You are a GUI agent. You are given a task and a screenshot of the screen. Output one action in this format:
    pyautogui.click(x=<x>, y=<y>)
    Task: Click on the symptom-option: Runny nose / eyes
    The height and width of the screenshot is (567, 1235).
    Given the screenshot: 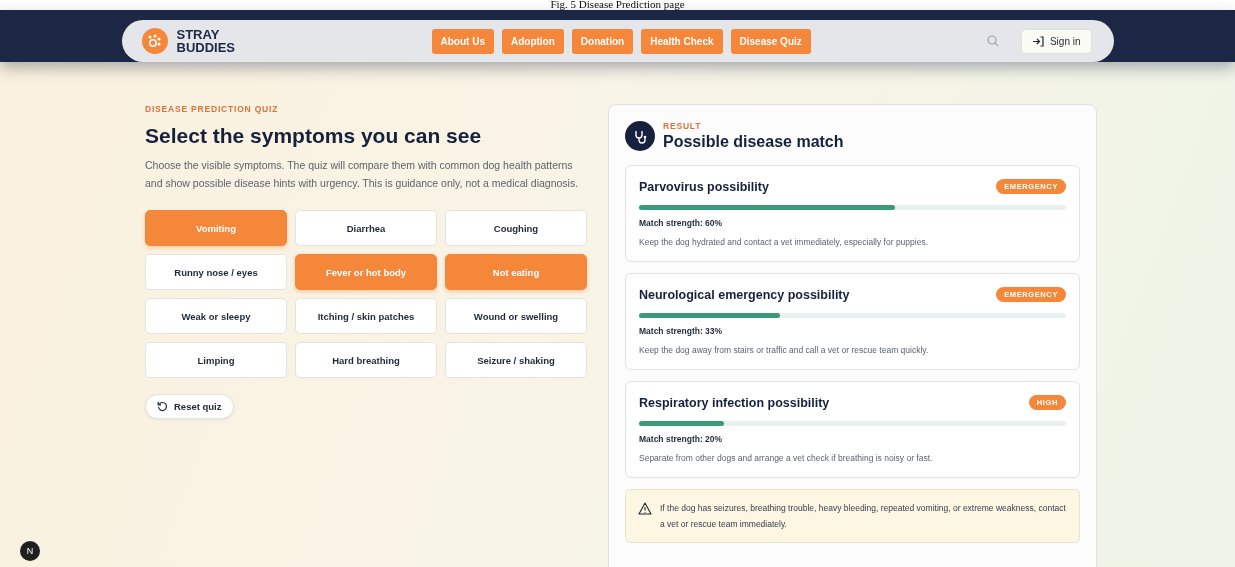 What is the action you would take?
    pyautogui.click(x=216, y=272)
    